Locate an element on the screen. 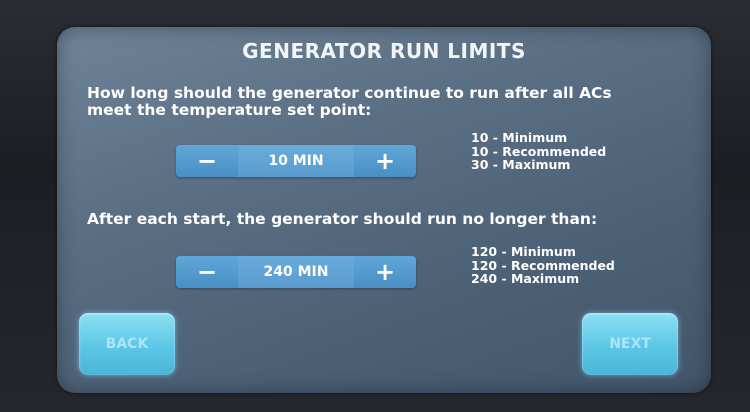  limit-minimum: 120 - Minimum is located at coordinates (523, 251).